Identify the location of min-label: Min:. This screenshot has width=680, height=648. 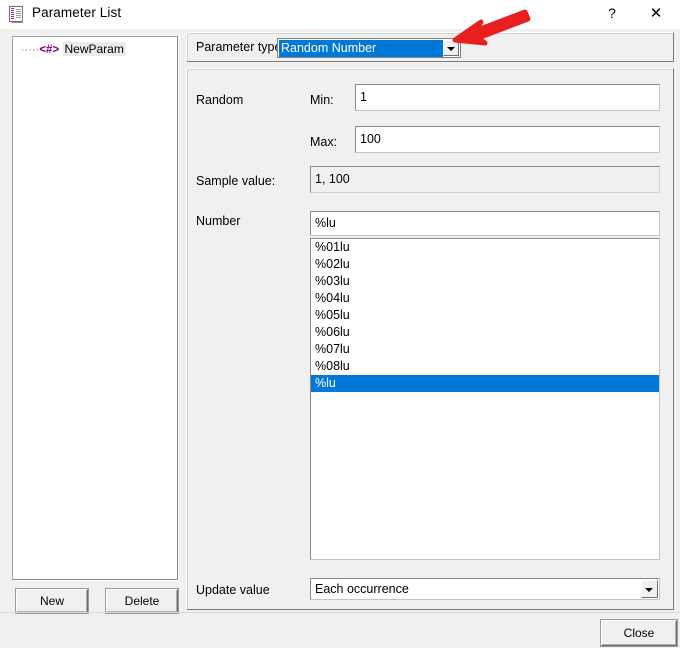
(322, 100).